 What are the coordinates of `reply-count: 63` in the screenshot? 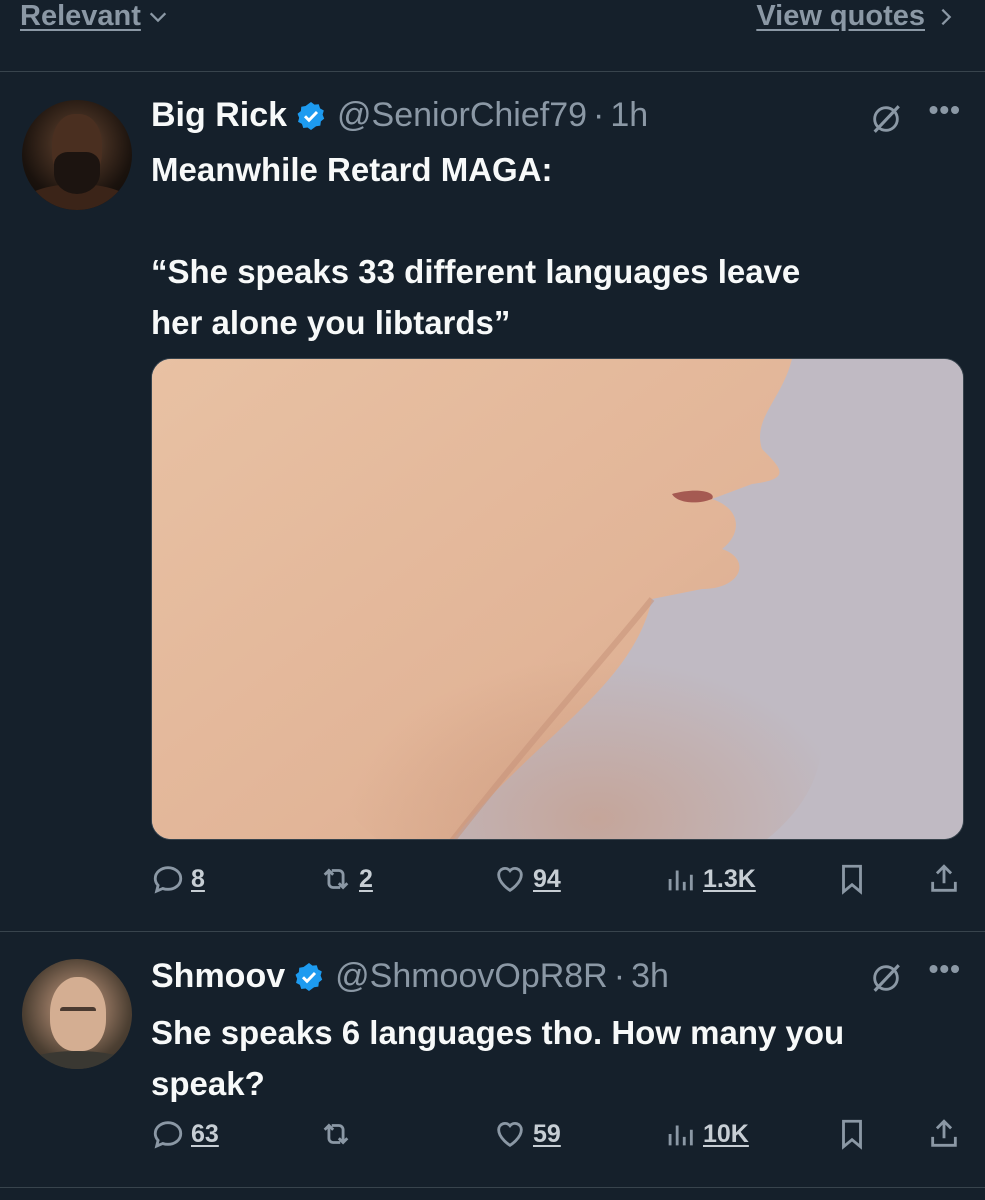 It's located at (205, 1133).